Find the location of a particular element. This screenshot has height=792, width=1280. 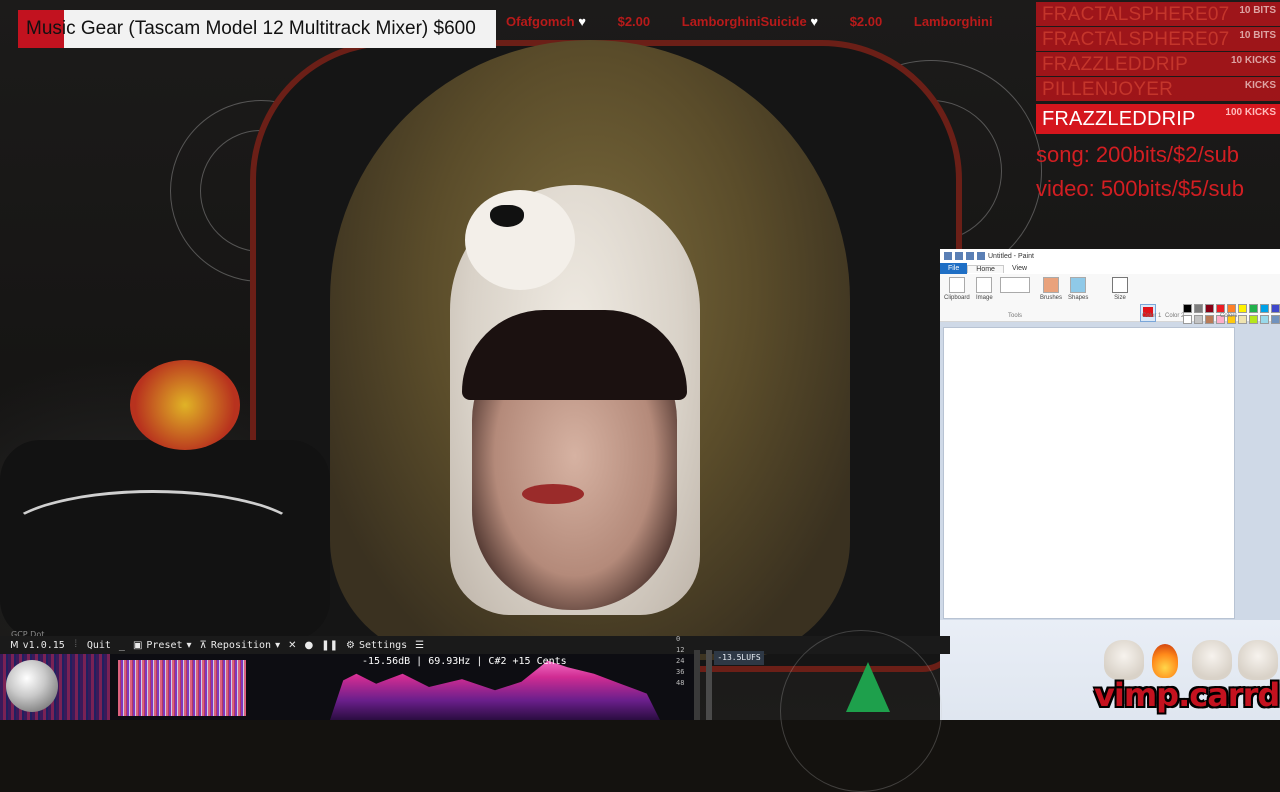

size-button: Size is located at coordinates (1120, 289).